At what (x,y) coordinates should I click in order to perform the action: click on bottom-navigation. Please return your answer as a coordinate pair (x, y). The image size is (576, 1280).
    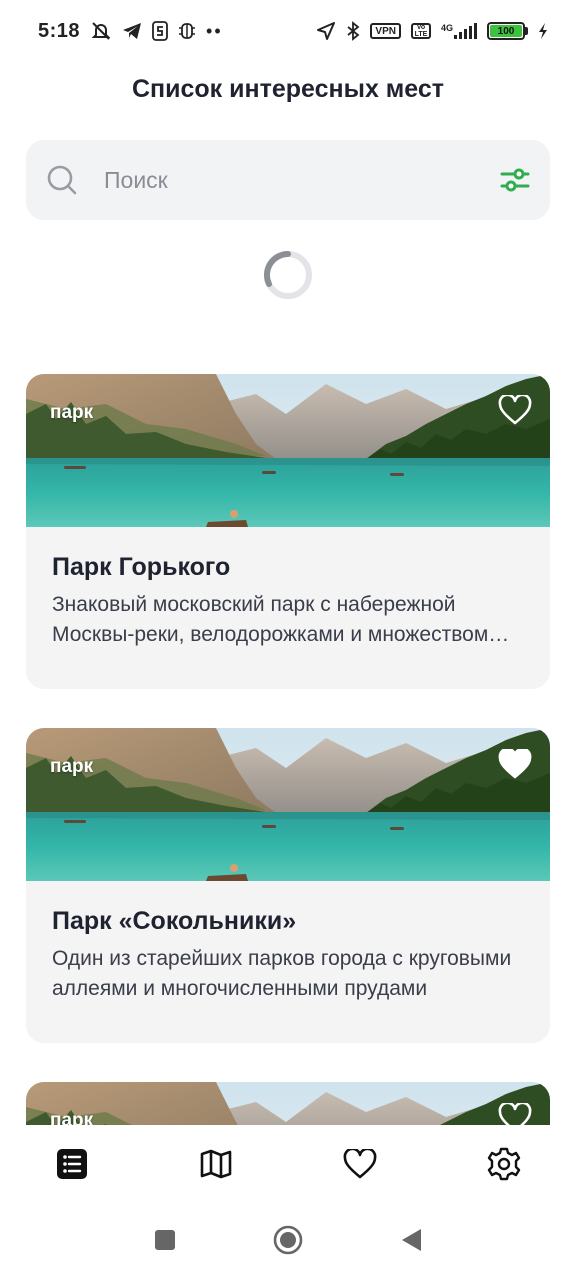
    Looking at the image, I should click on (288, 1164).